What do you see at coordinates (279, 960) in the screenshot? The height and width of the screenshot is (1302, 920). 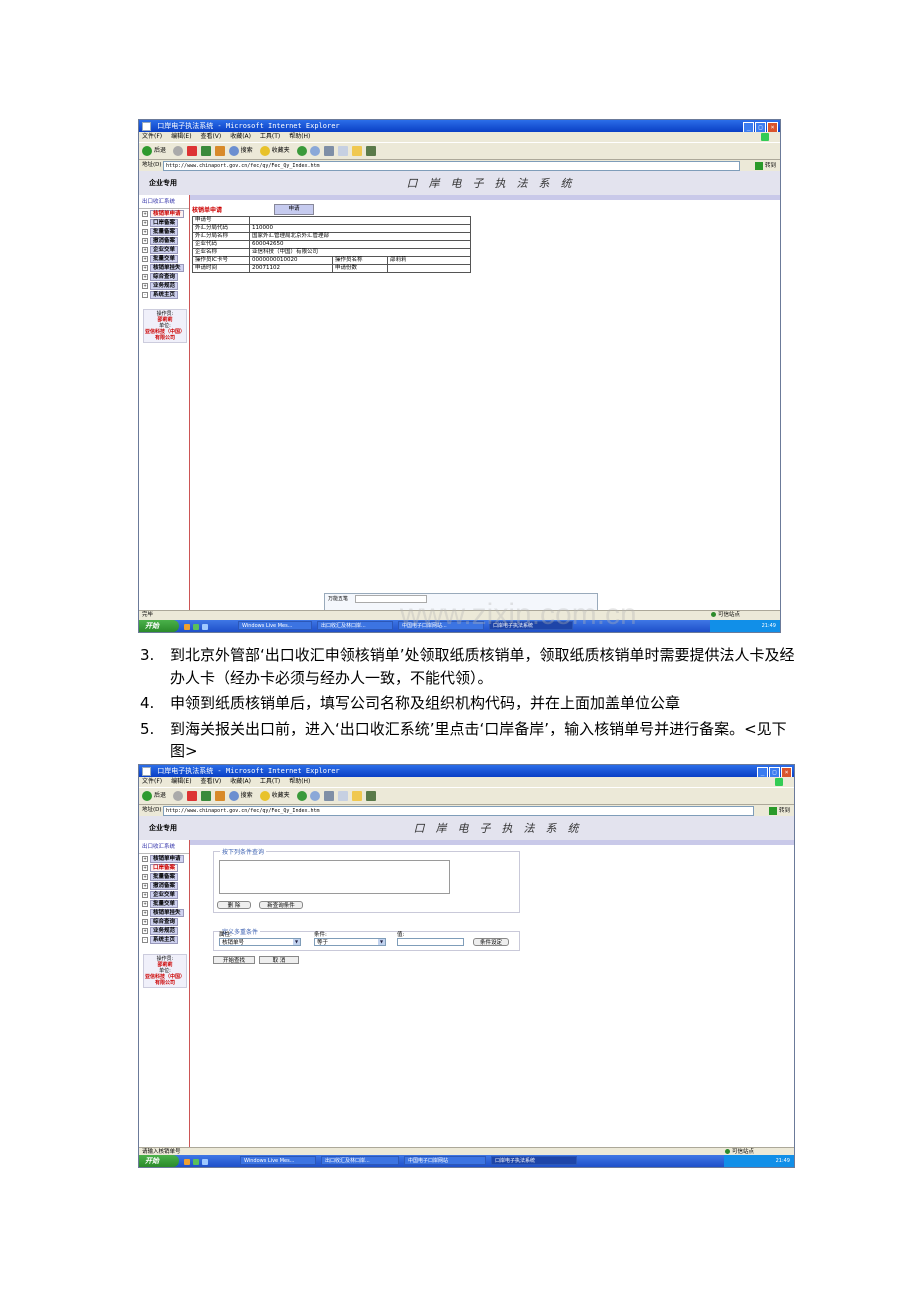 I see `cancel-button: 取 消` at bounding box center [279, 960].